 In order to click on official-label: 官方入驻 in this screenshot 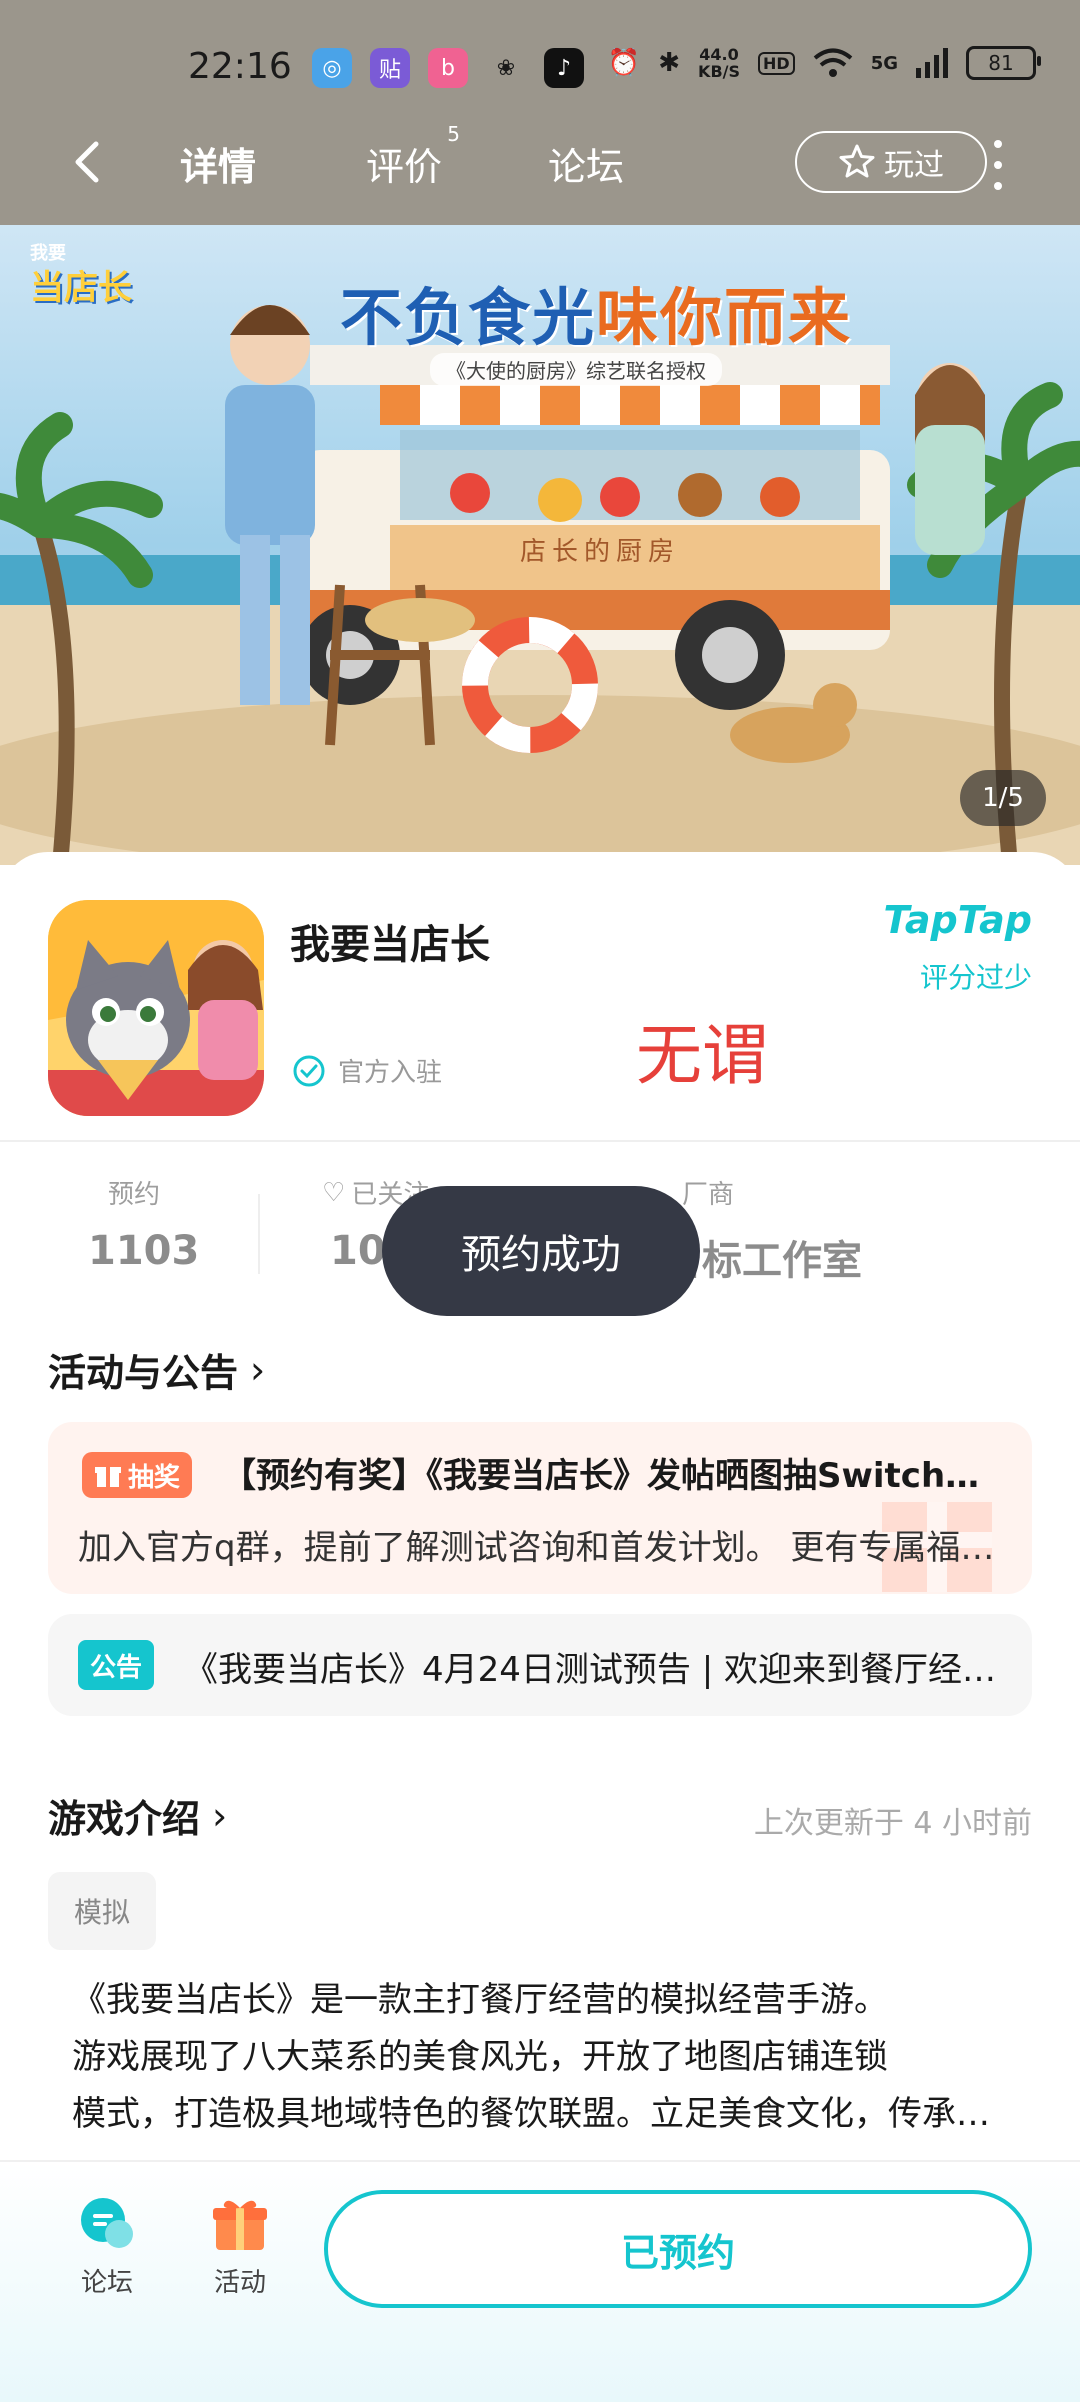, I will do `click(390, 1073)`.